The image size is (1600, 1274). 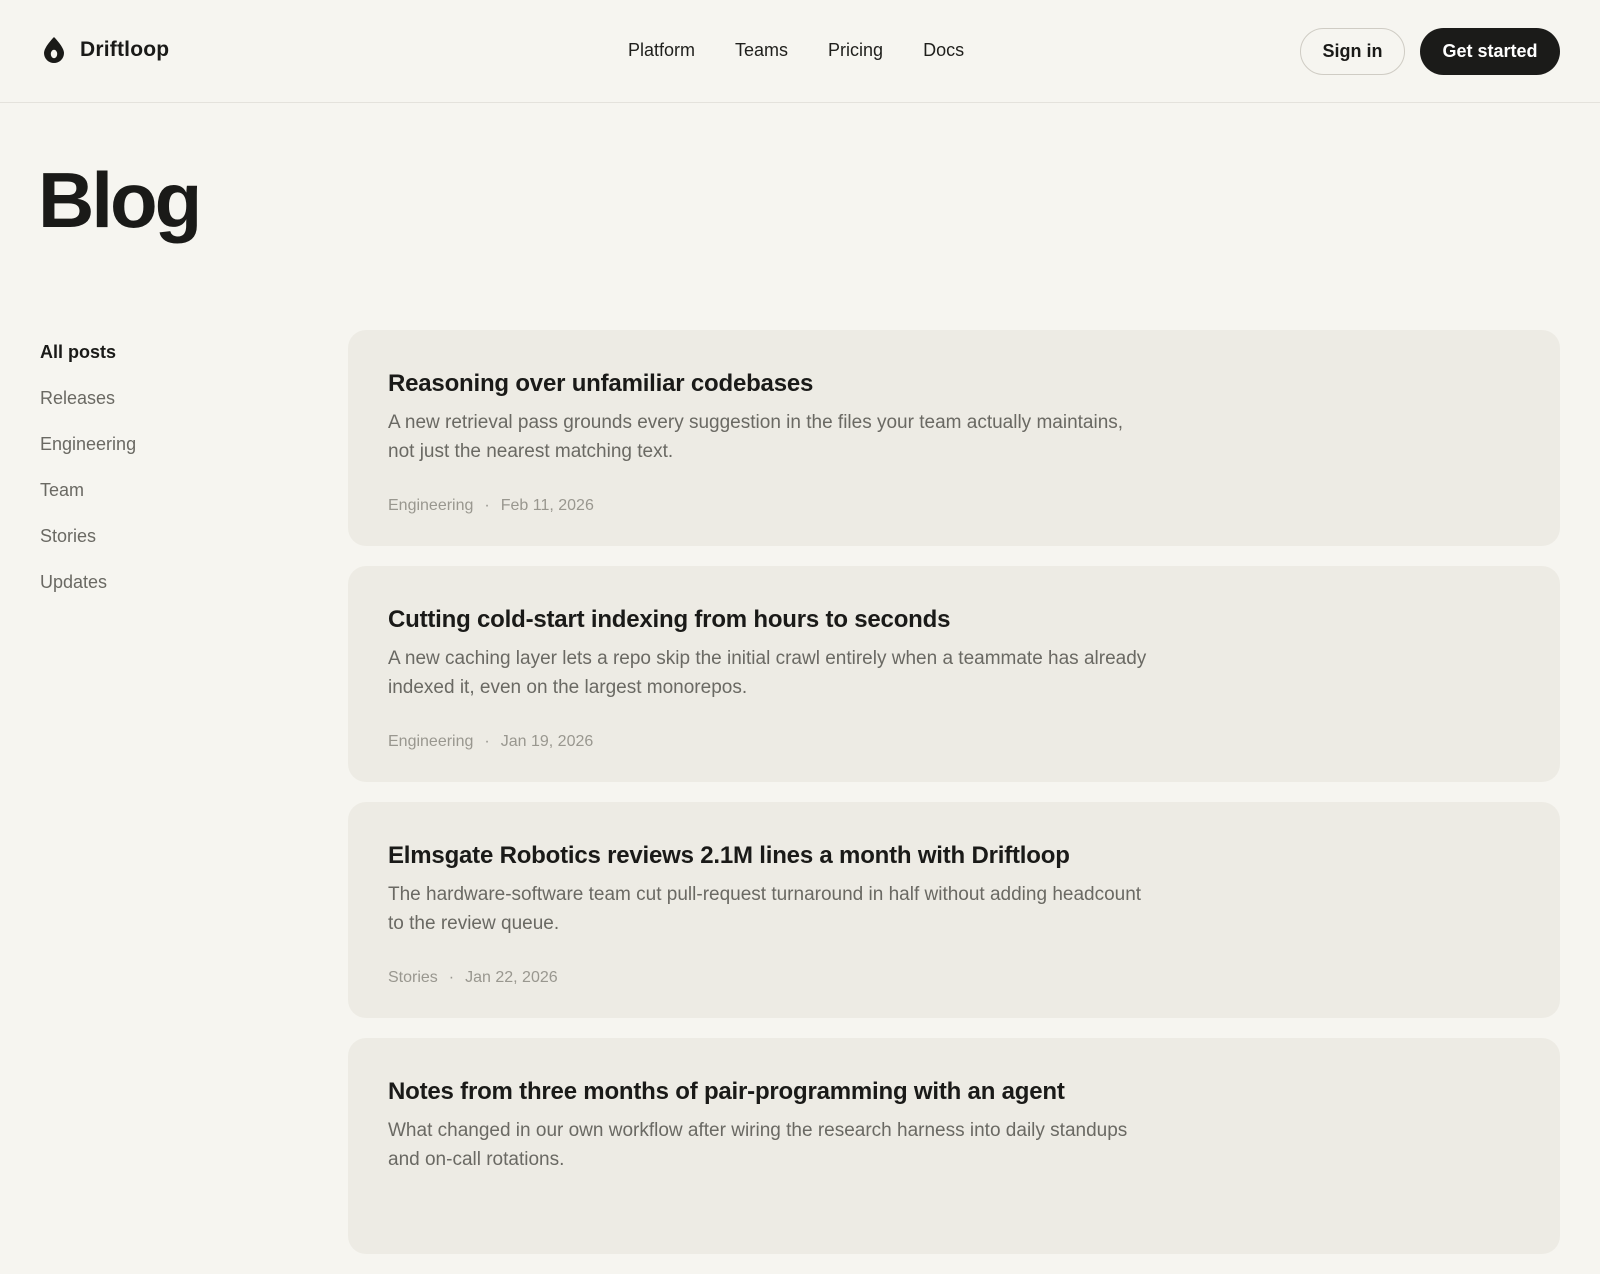 I want to click on nav-link-platform: Platform, so click(x=661, y=50).